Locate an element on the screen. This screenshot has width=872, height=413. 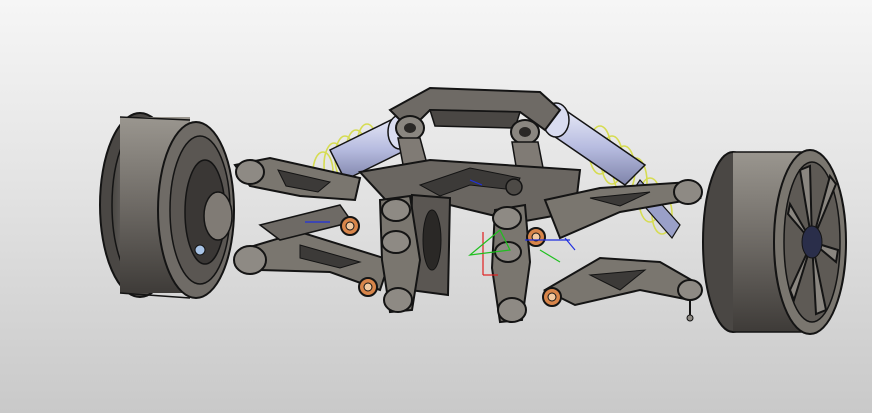
bolt-right-lower is located at coordinates (552, 297).